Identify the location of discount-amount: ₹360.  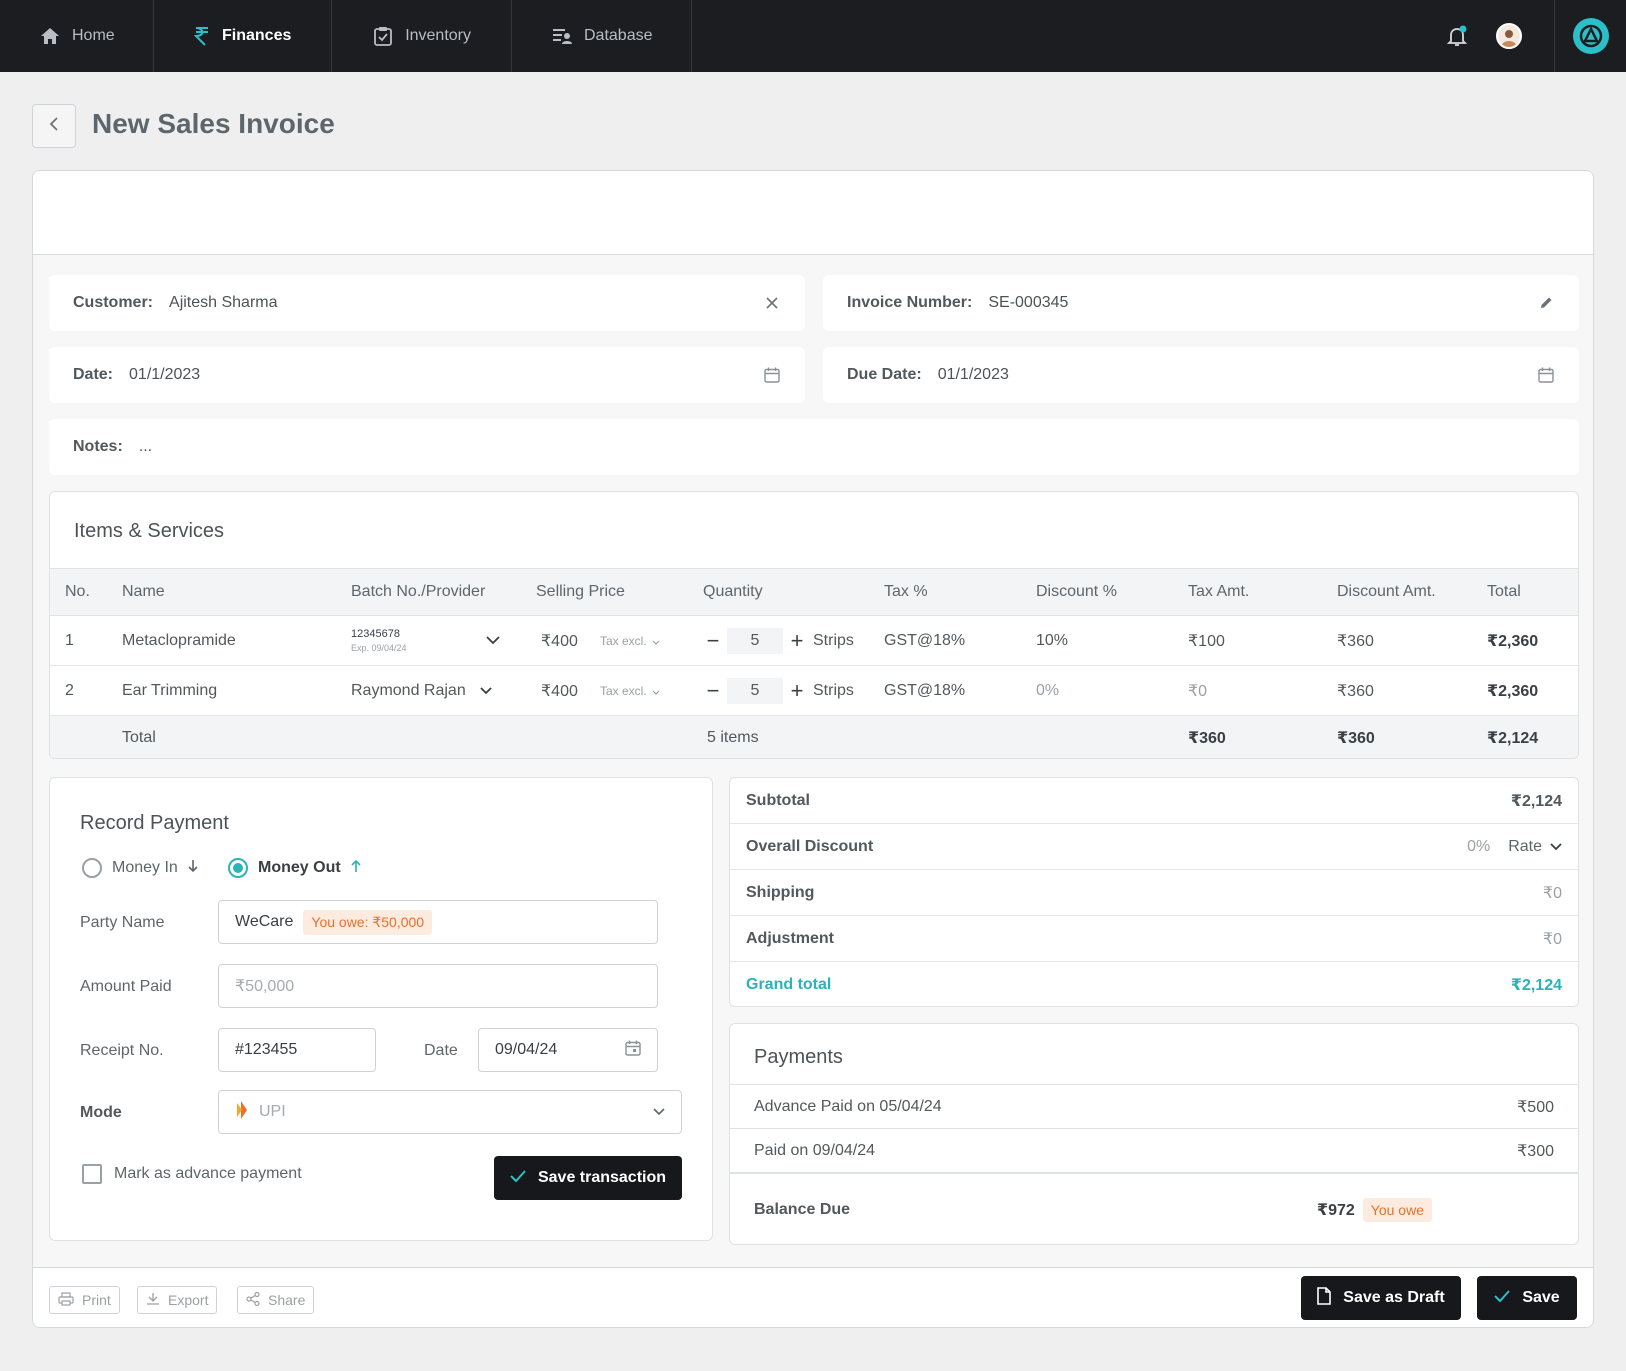
(1355, 641).